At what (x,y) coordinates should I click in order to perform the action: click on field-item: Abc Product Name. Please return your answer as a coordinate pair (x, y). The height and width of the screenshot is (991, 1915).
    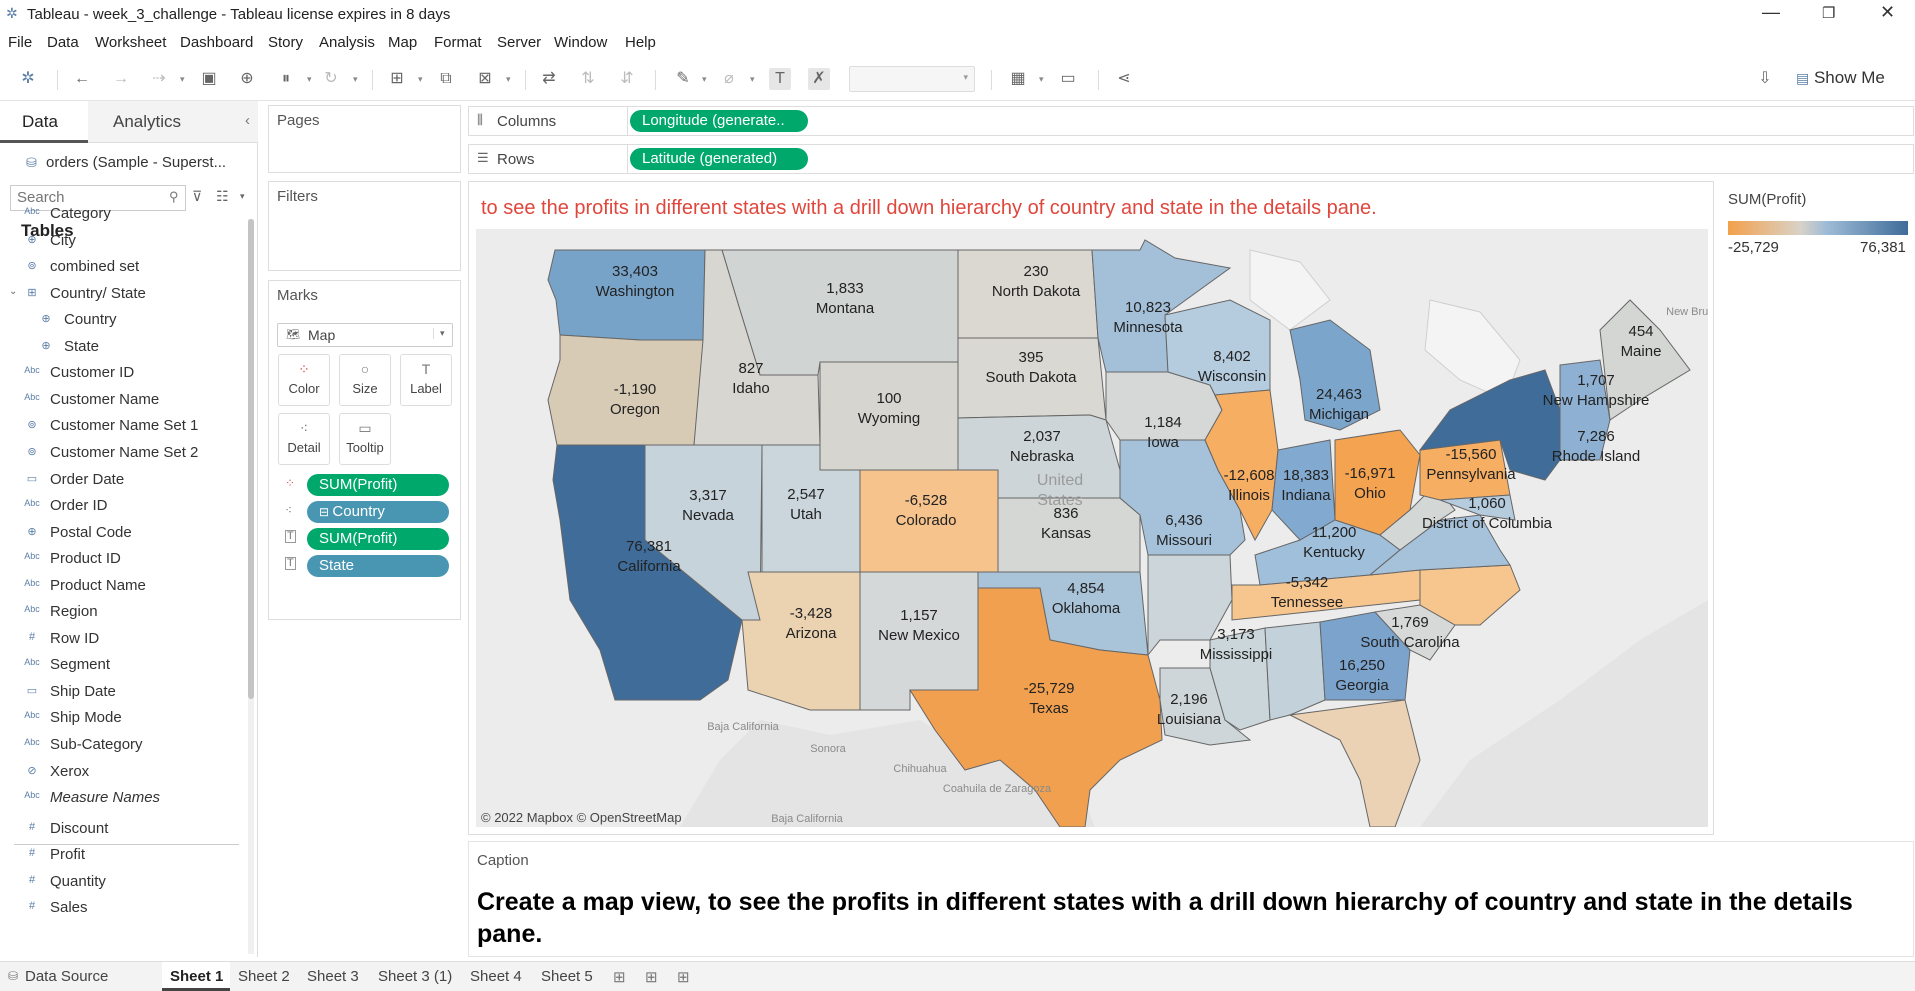
    Looking at the image, I should click on (120, 587).